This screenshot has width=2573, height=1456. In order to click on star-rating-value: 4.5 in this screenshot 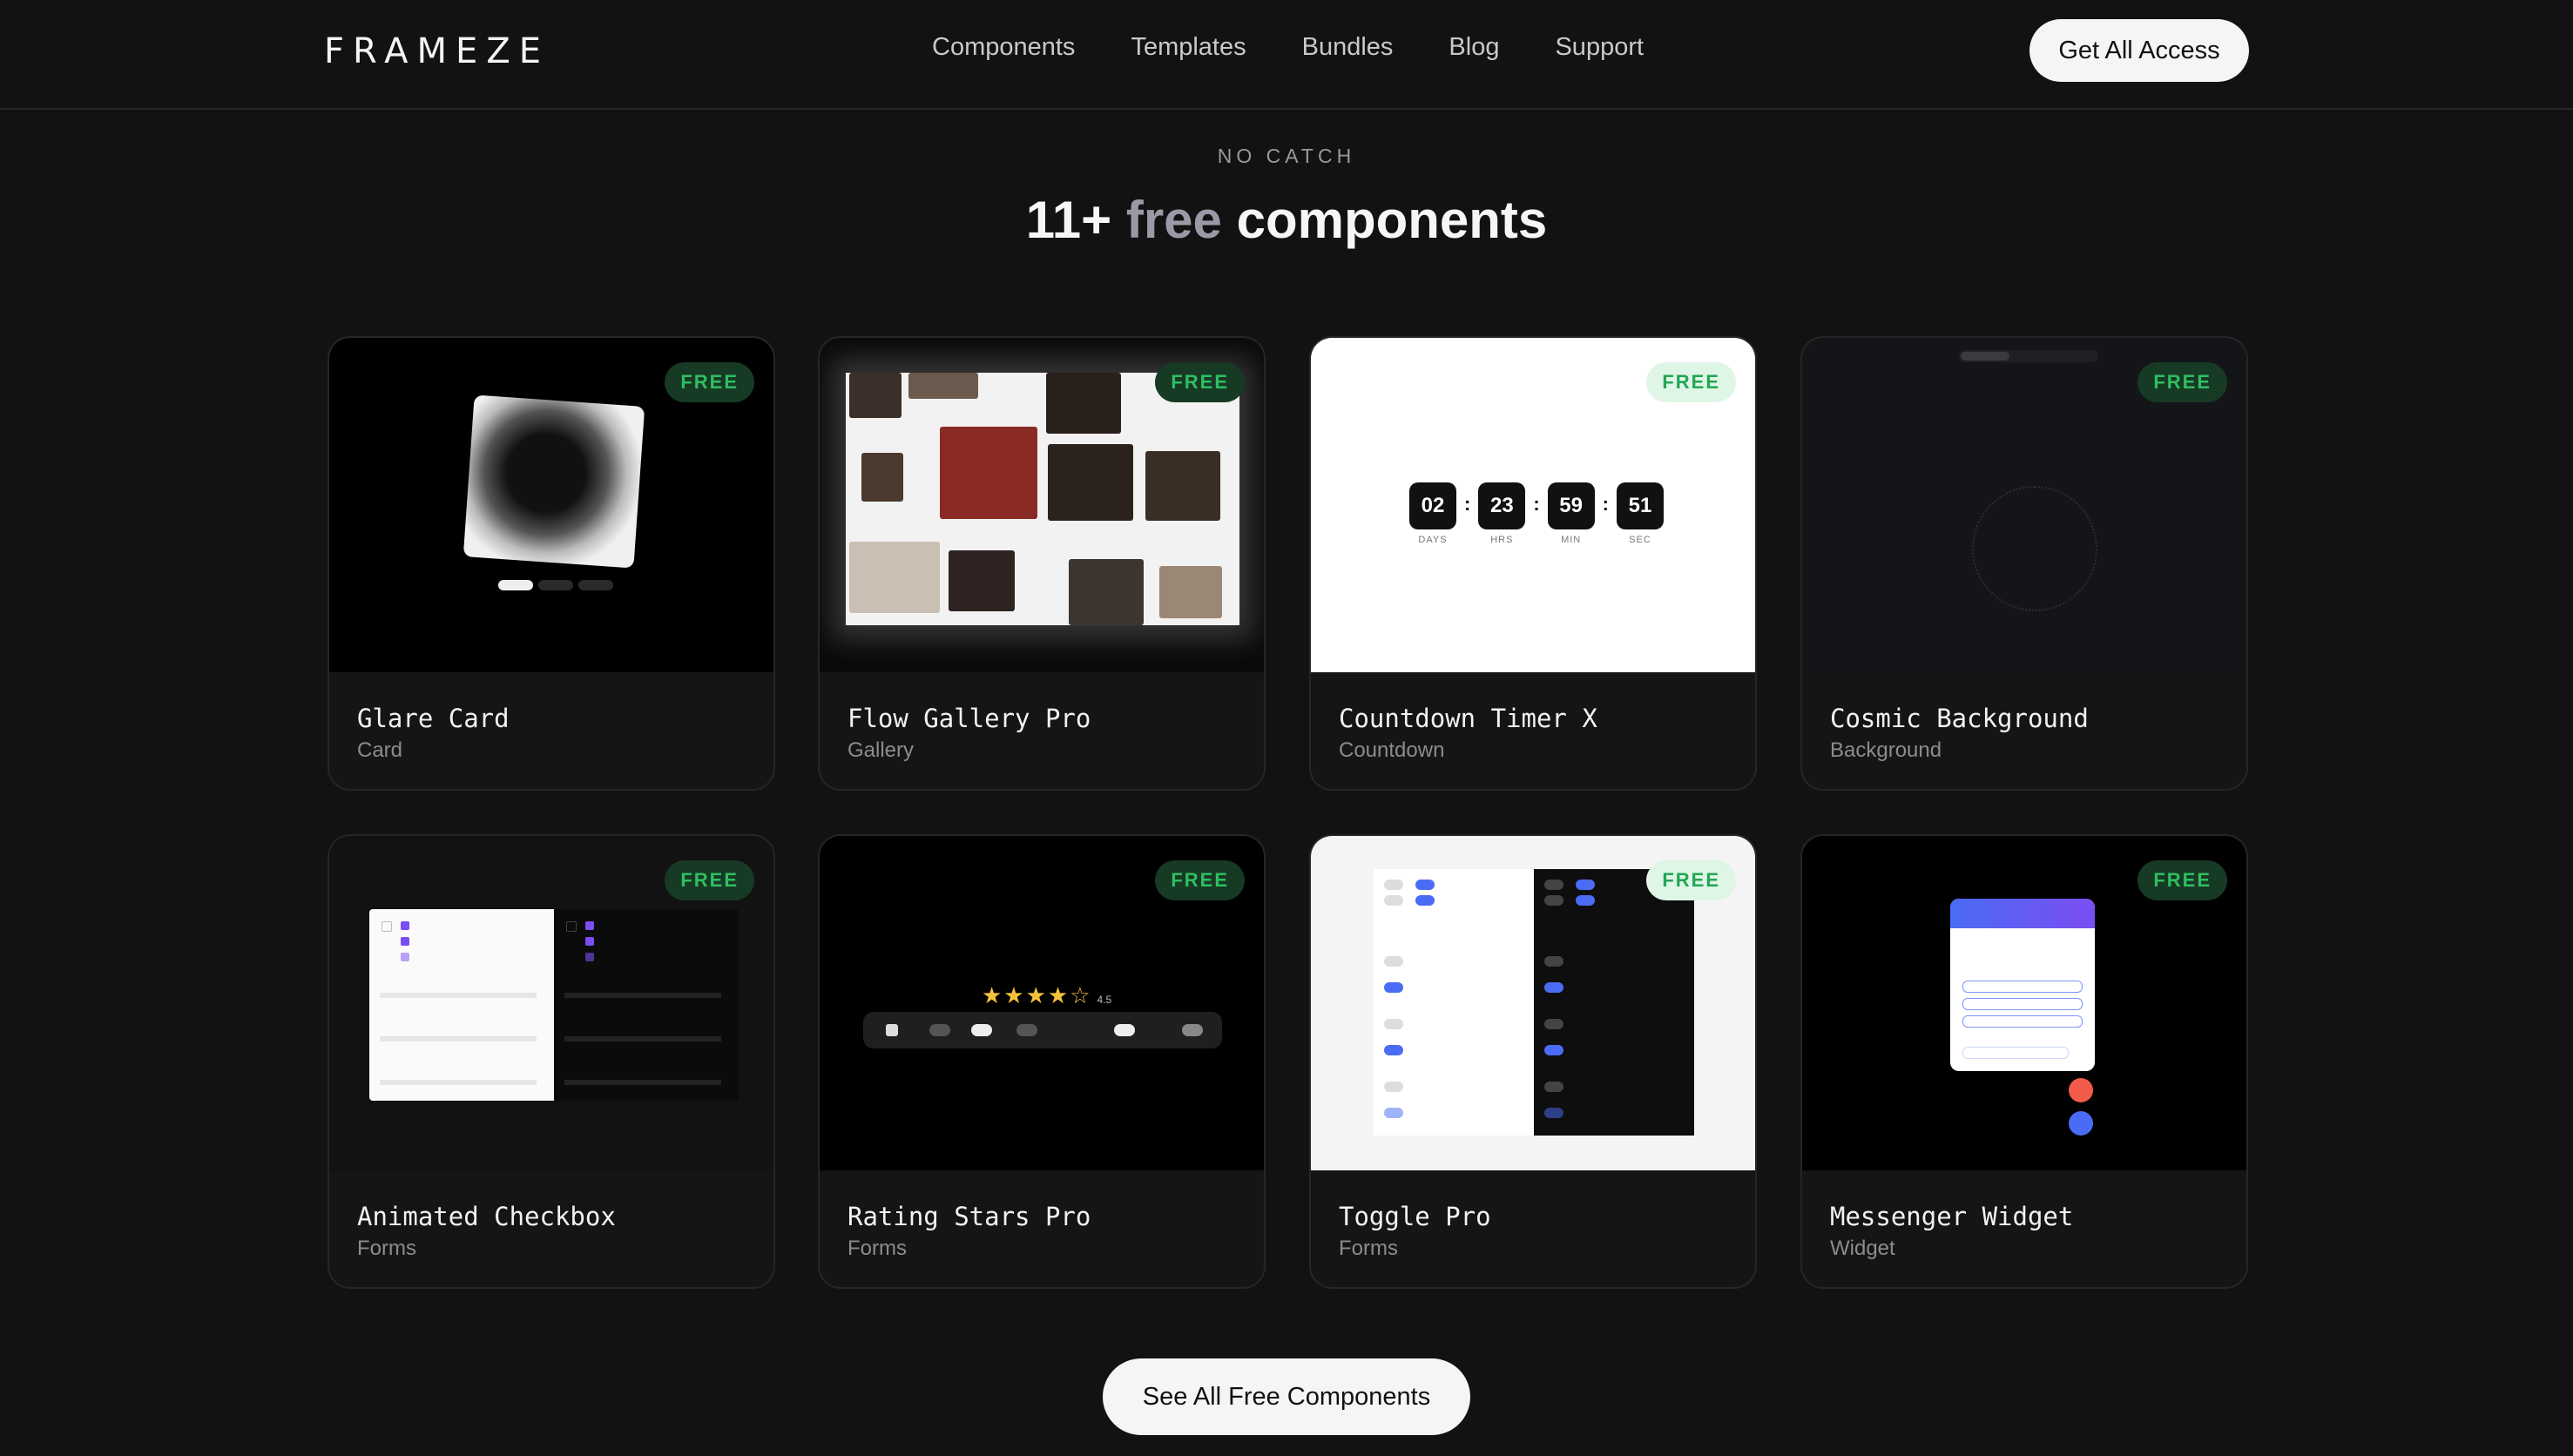, I will do `click(1104, 1000)`.